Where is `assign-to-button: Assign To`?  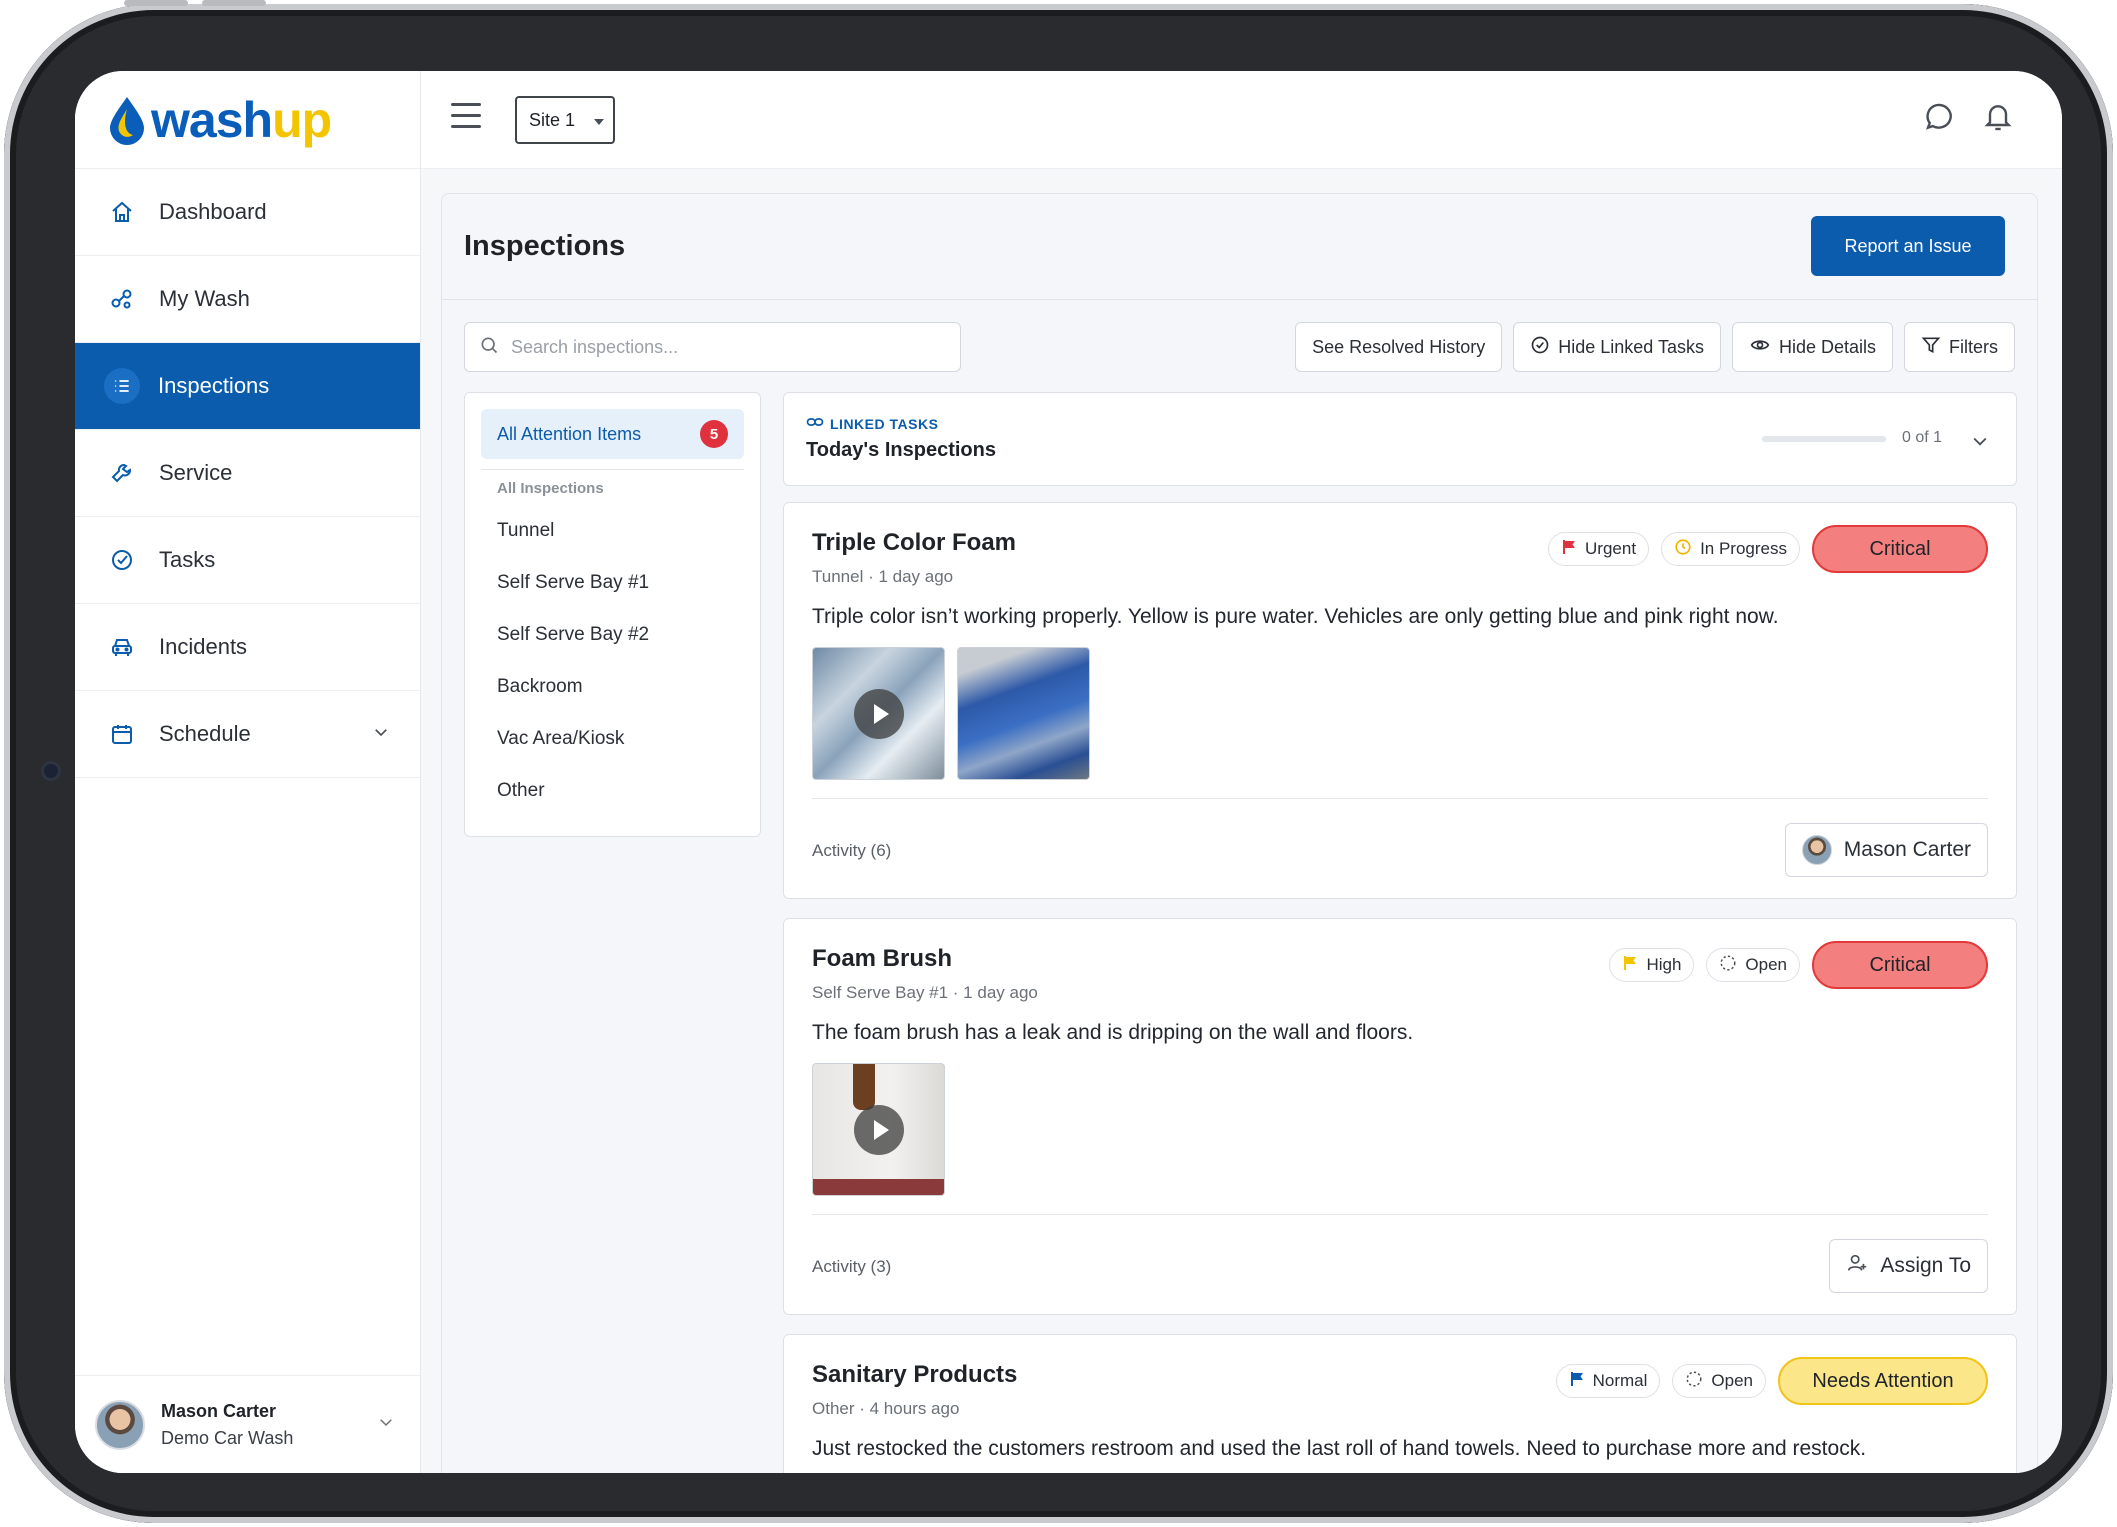
assign-to-button: Assign To is located at coordinates (1908, 1266).